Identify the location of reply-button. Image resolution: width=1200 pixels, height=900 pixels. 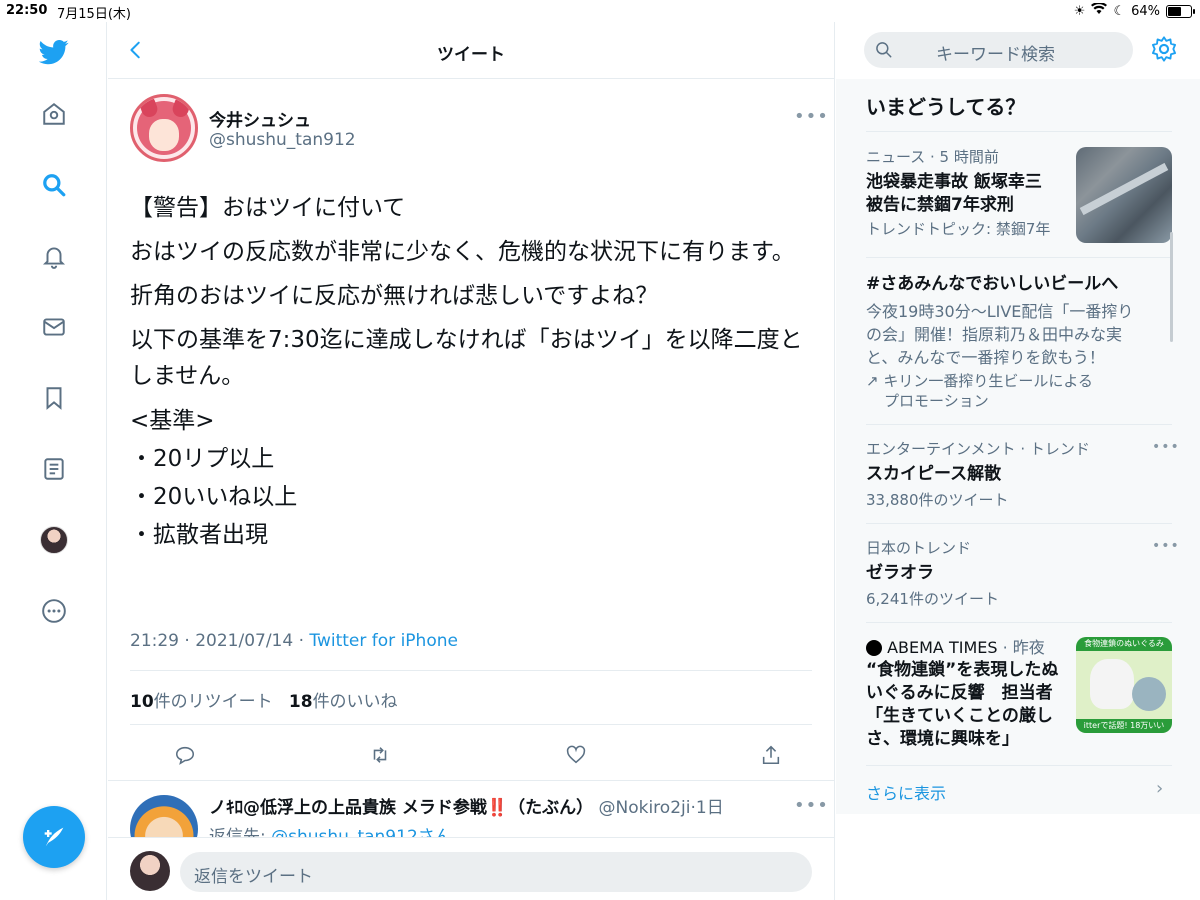
(185, 755).